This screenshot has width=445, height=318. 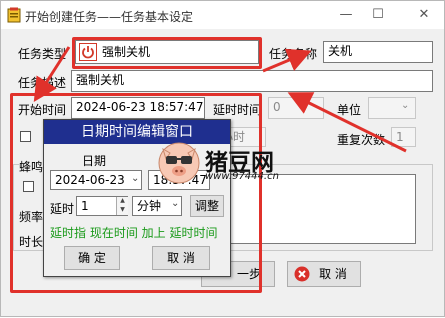 I want to click on dialog-cancel-label: 取 消, so click(x=181, y=258).